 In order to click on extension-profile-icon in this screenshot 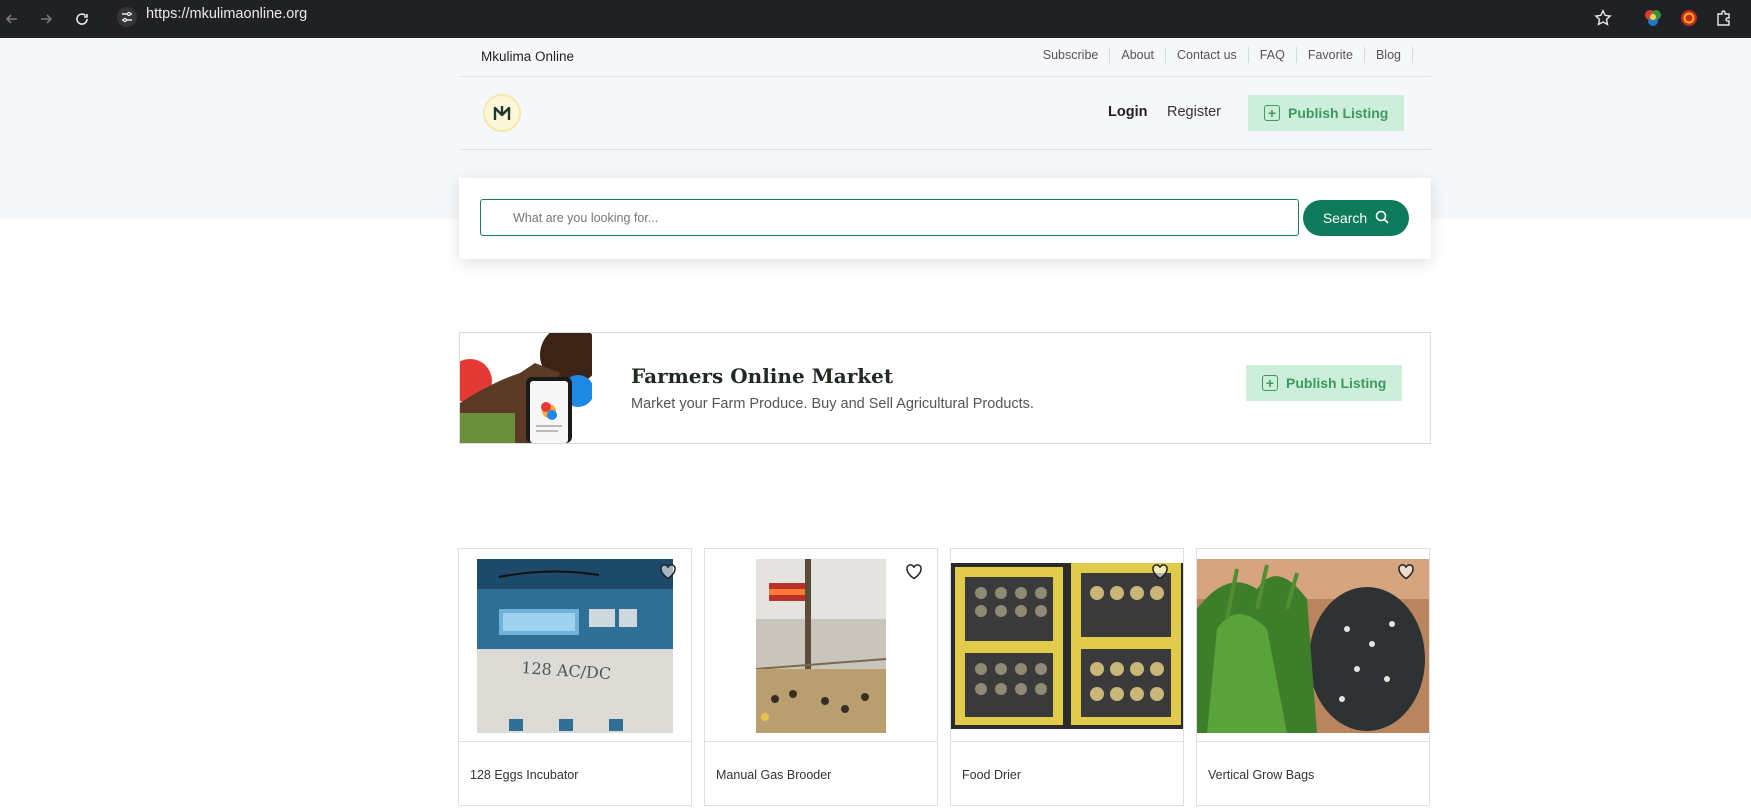, I will do `click(1689, 18)`.